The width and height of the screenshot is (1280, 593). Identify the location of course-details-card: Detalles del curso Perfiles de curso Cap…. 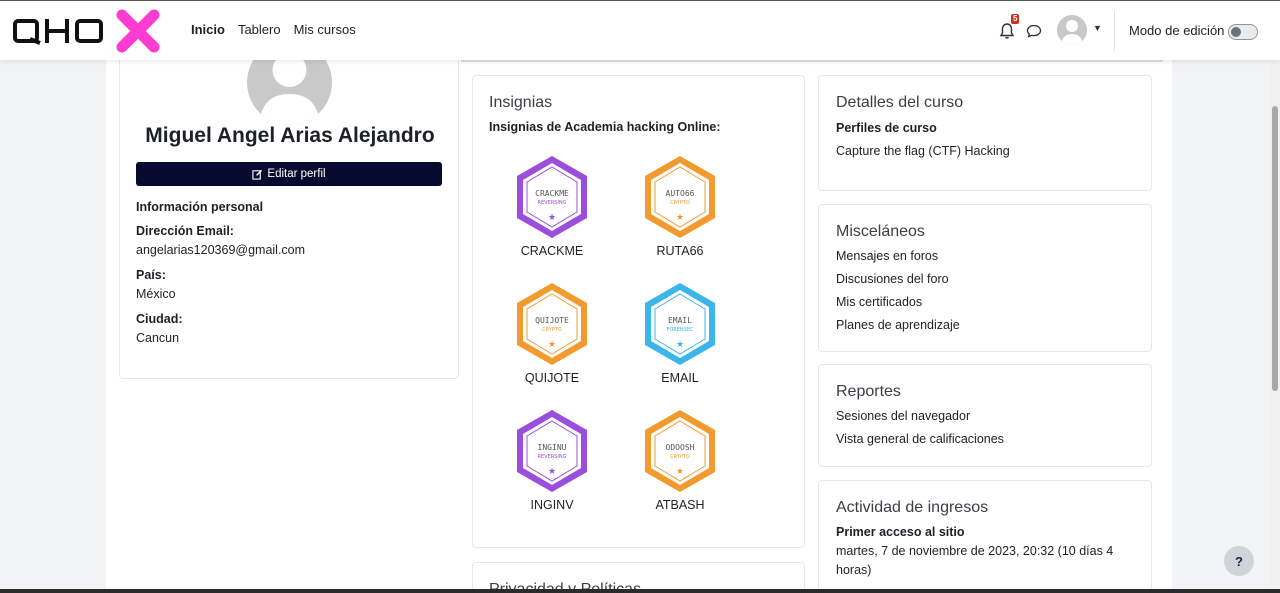
(985, 133).